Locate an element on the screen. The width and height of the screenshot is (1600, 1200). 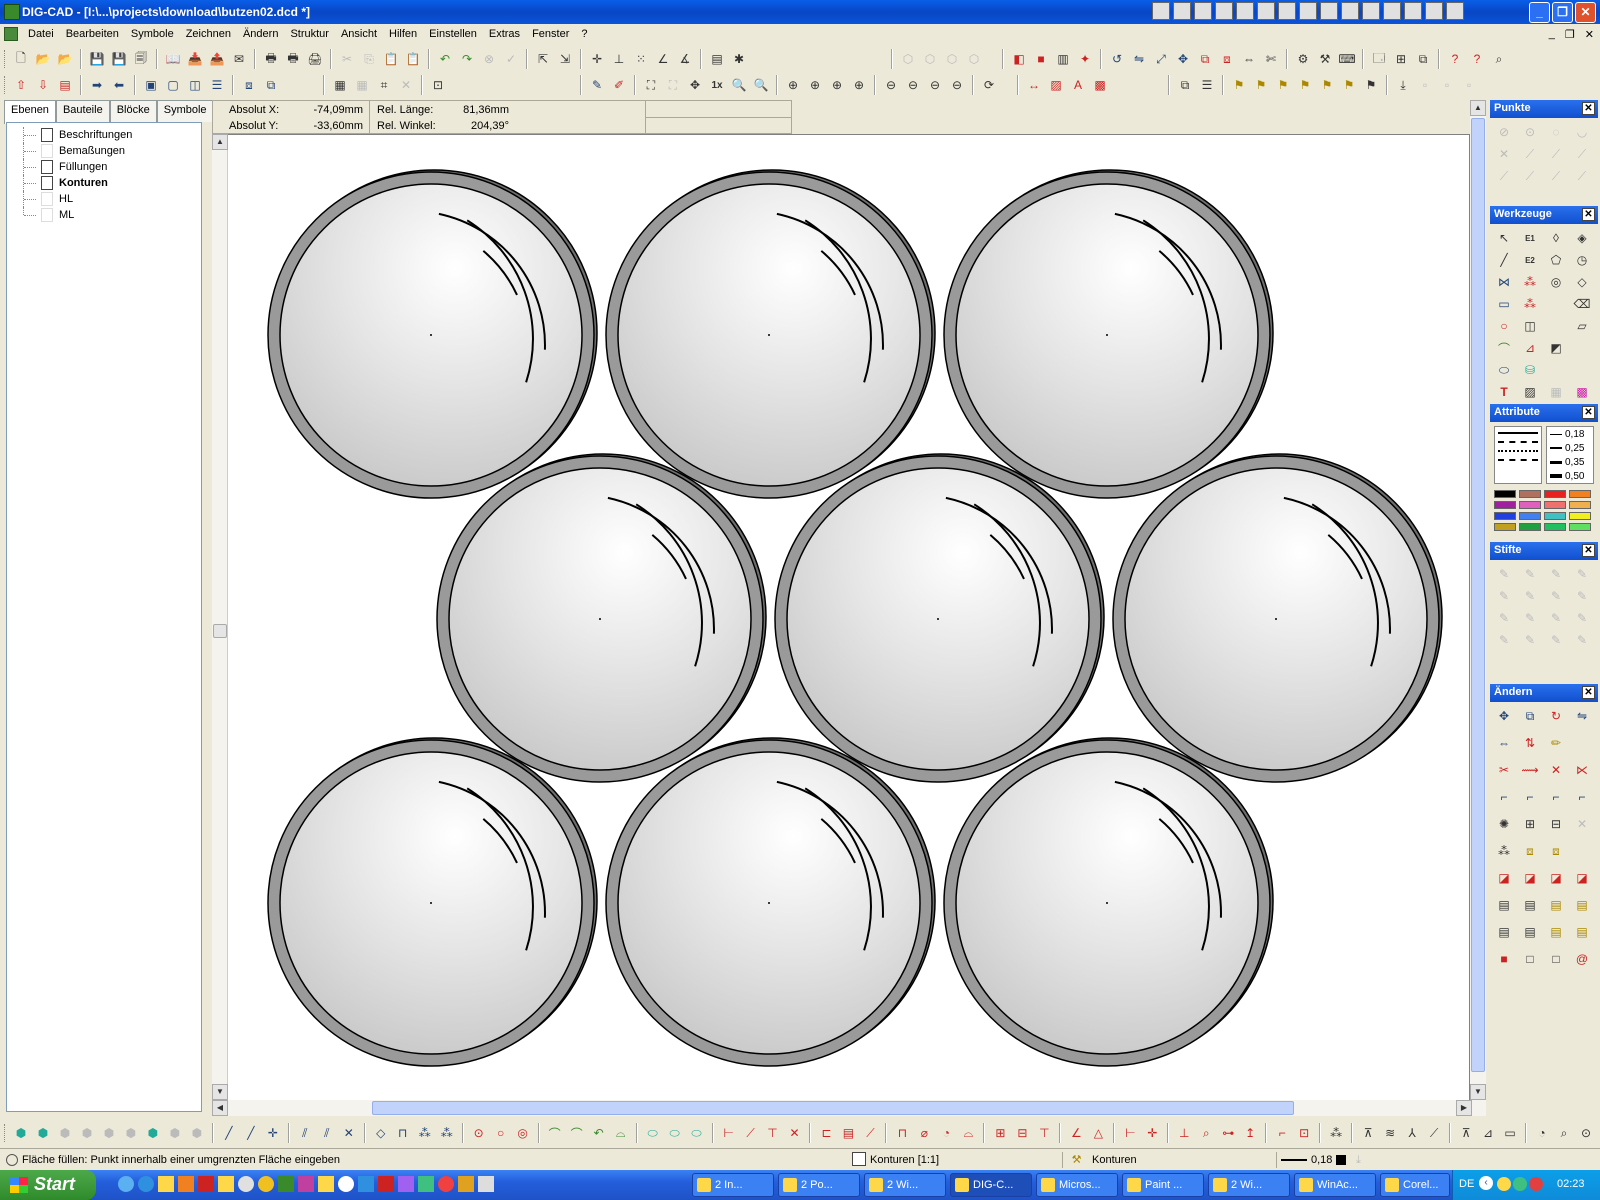
close-button: ✕ is located at coordinates (1585, 12).